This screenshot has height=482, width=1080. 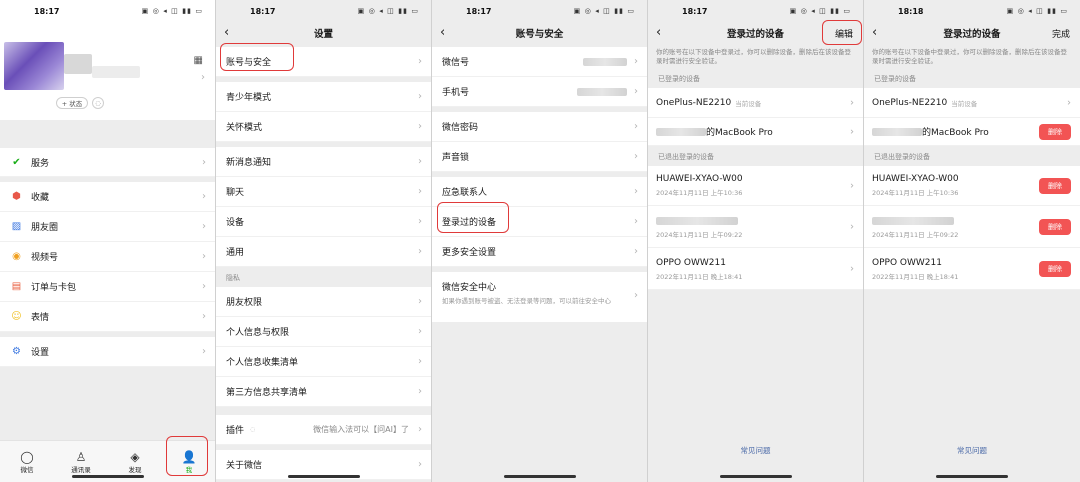 I want to click on status-button: + 状态, so click(x=72, y=103).